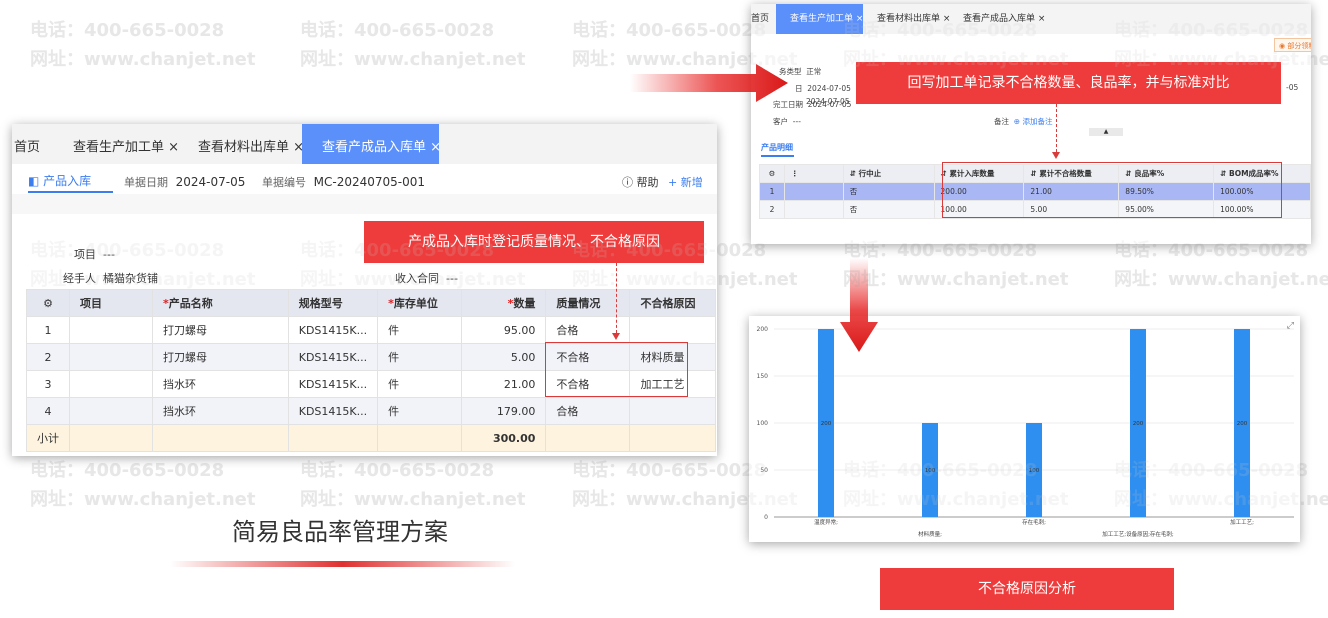  What do you see at coordinates (859, 305) in the screenshot?
I see `down-arrow-icon` at bounding box center [859, 305].